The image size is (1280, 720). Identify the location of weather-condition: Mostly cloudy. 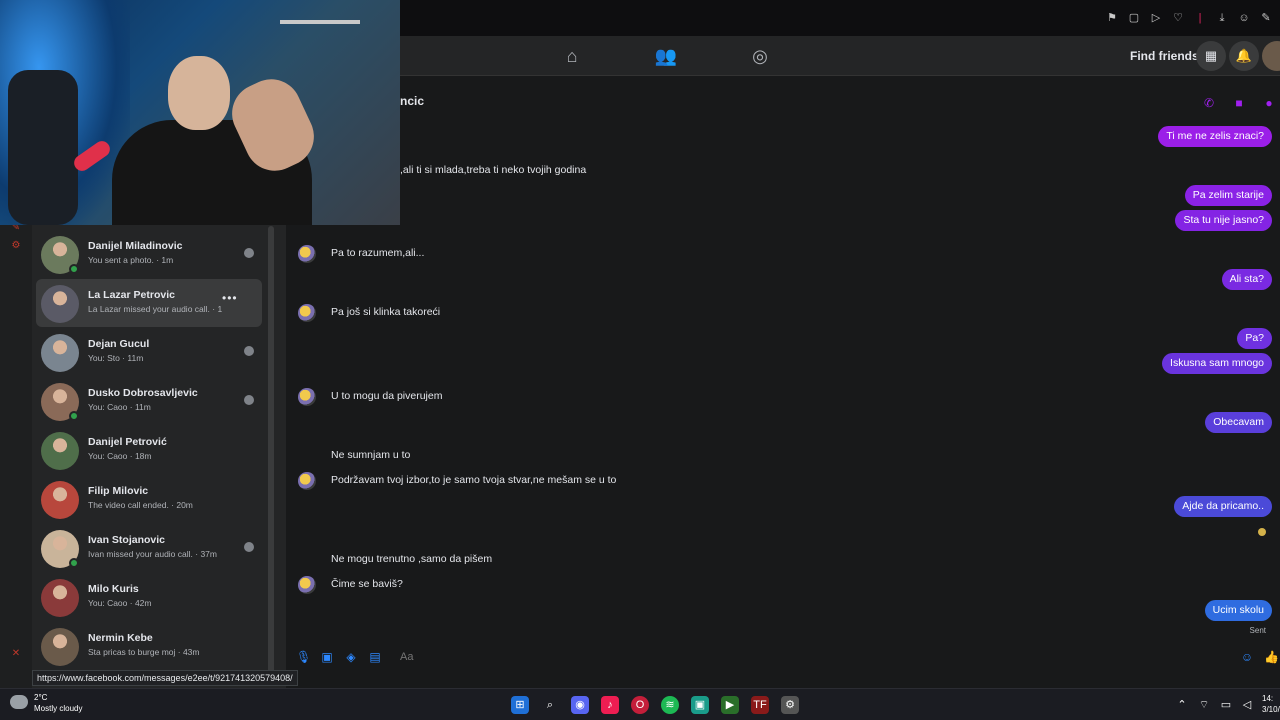
(58, 708).